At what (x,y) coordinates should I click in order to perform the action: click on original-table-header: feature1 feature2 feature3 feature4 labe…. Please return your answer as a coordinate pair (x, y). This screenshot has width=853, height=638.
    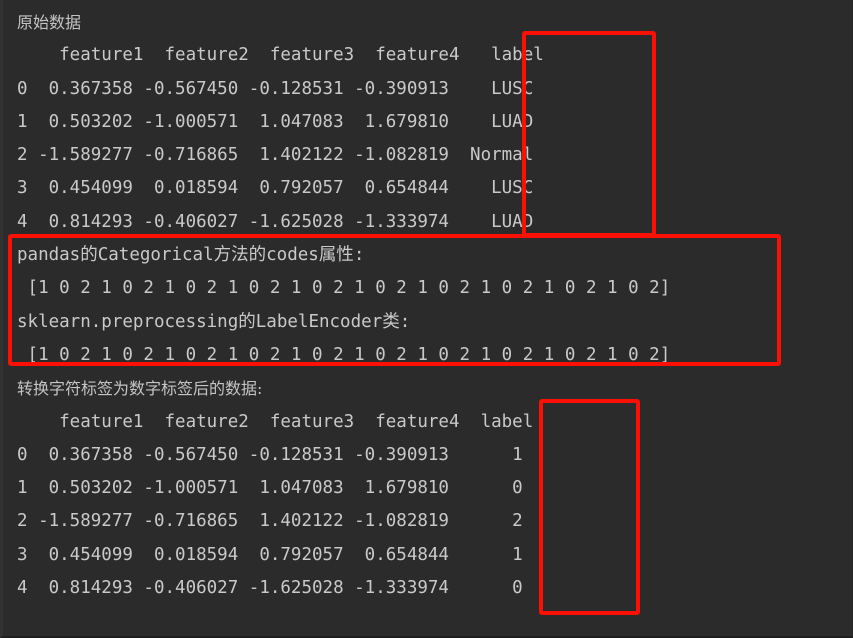
    Looking at the image, I should click on (280, 55).